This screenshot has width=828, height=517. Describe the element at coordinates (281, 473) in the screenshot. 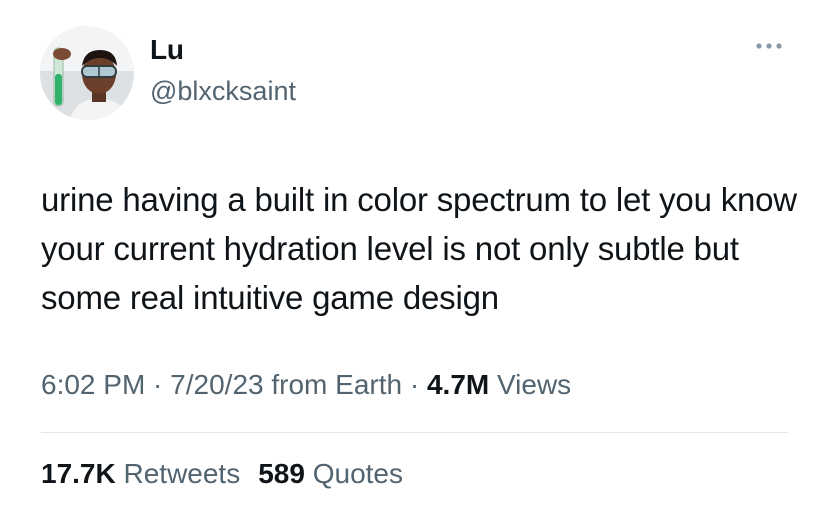

I see `quotes-count: 589` at that location.